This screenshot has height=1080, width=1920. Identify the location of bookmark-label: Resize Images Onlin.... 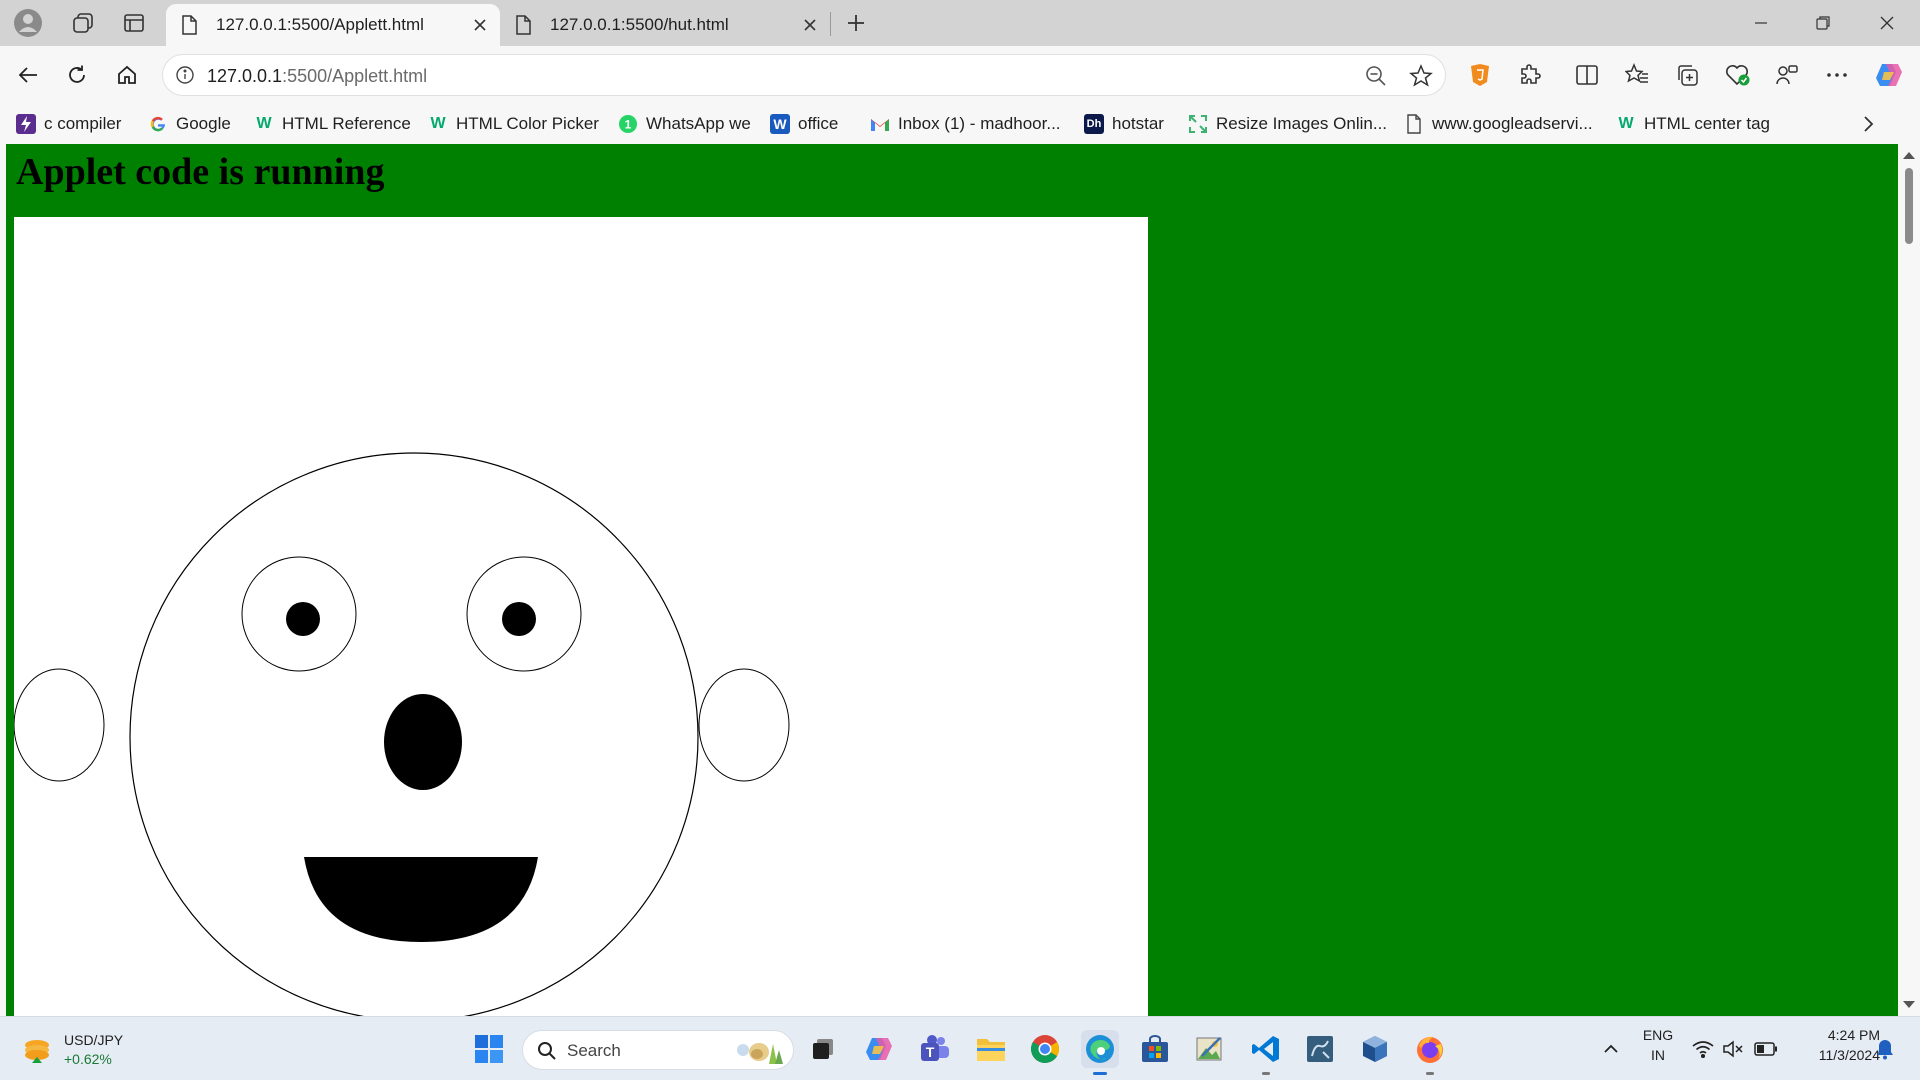
(1302, 123).